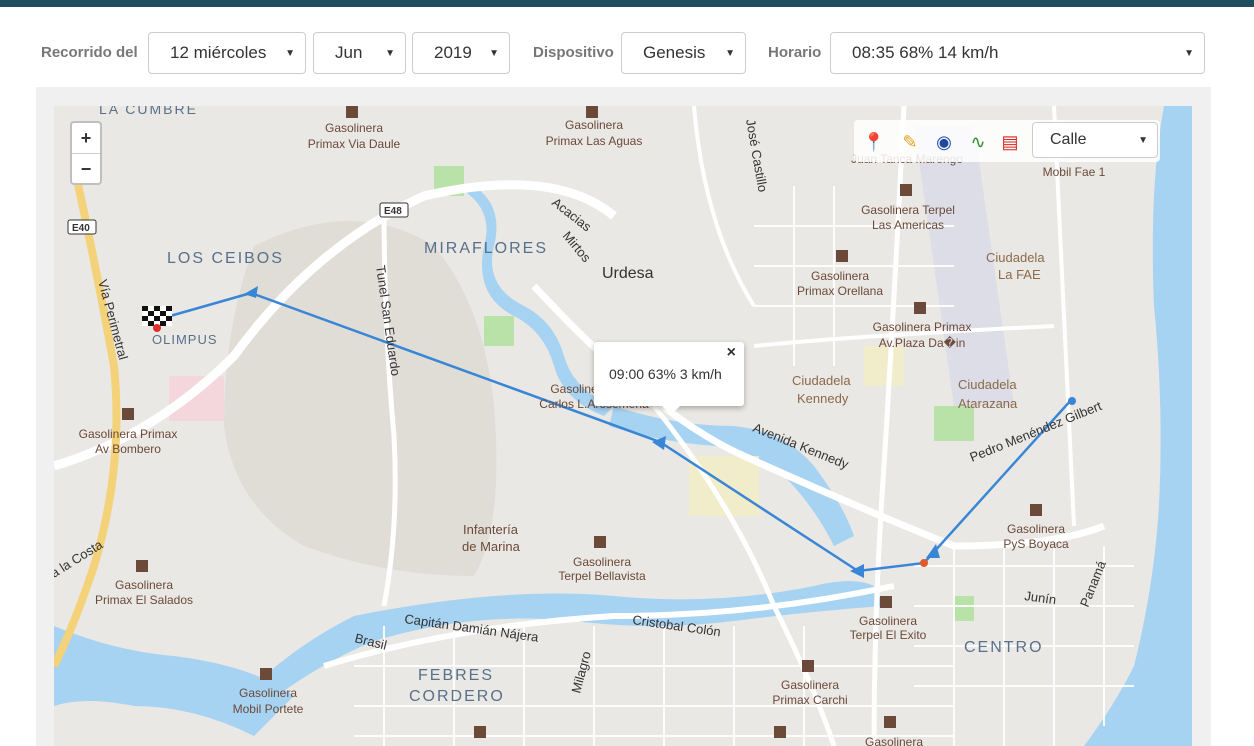 Image resolution: width=1254 pixels, height=746 pixels. What do you see at coordinates (809, 700) in the screenshot?
I see `gas-station-label: Primax Carchi` at bounding box center [809, 700].